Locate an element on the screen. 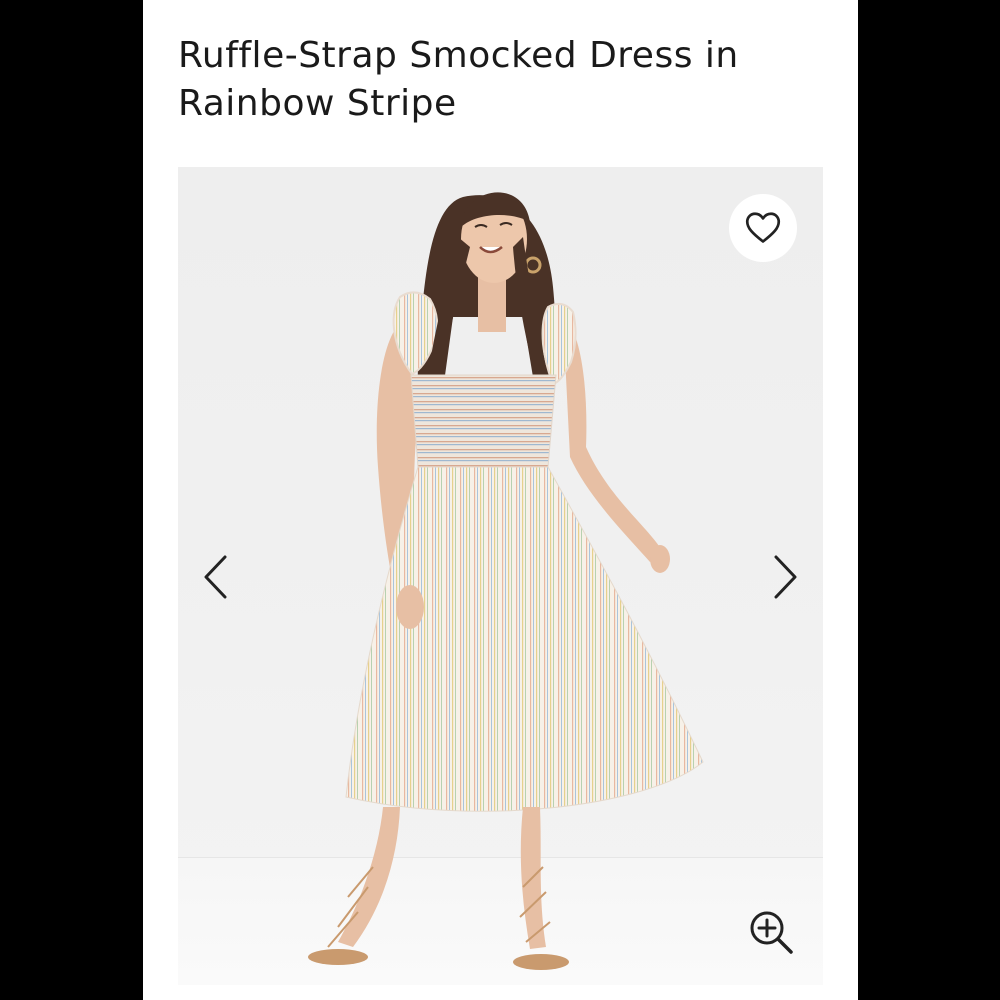 The height and width of the screenshot is (1000, 1000). heart-outline-icon is located at coordinates (763, 227).